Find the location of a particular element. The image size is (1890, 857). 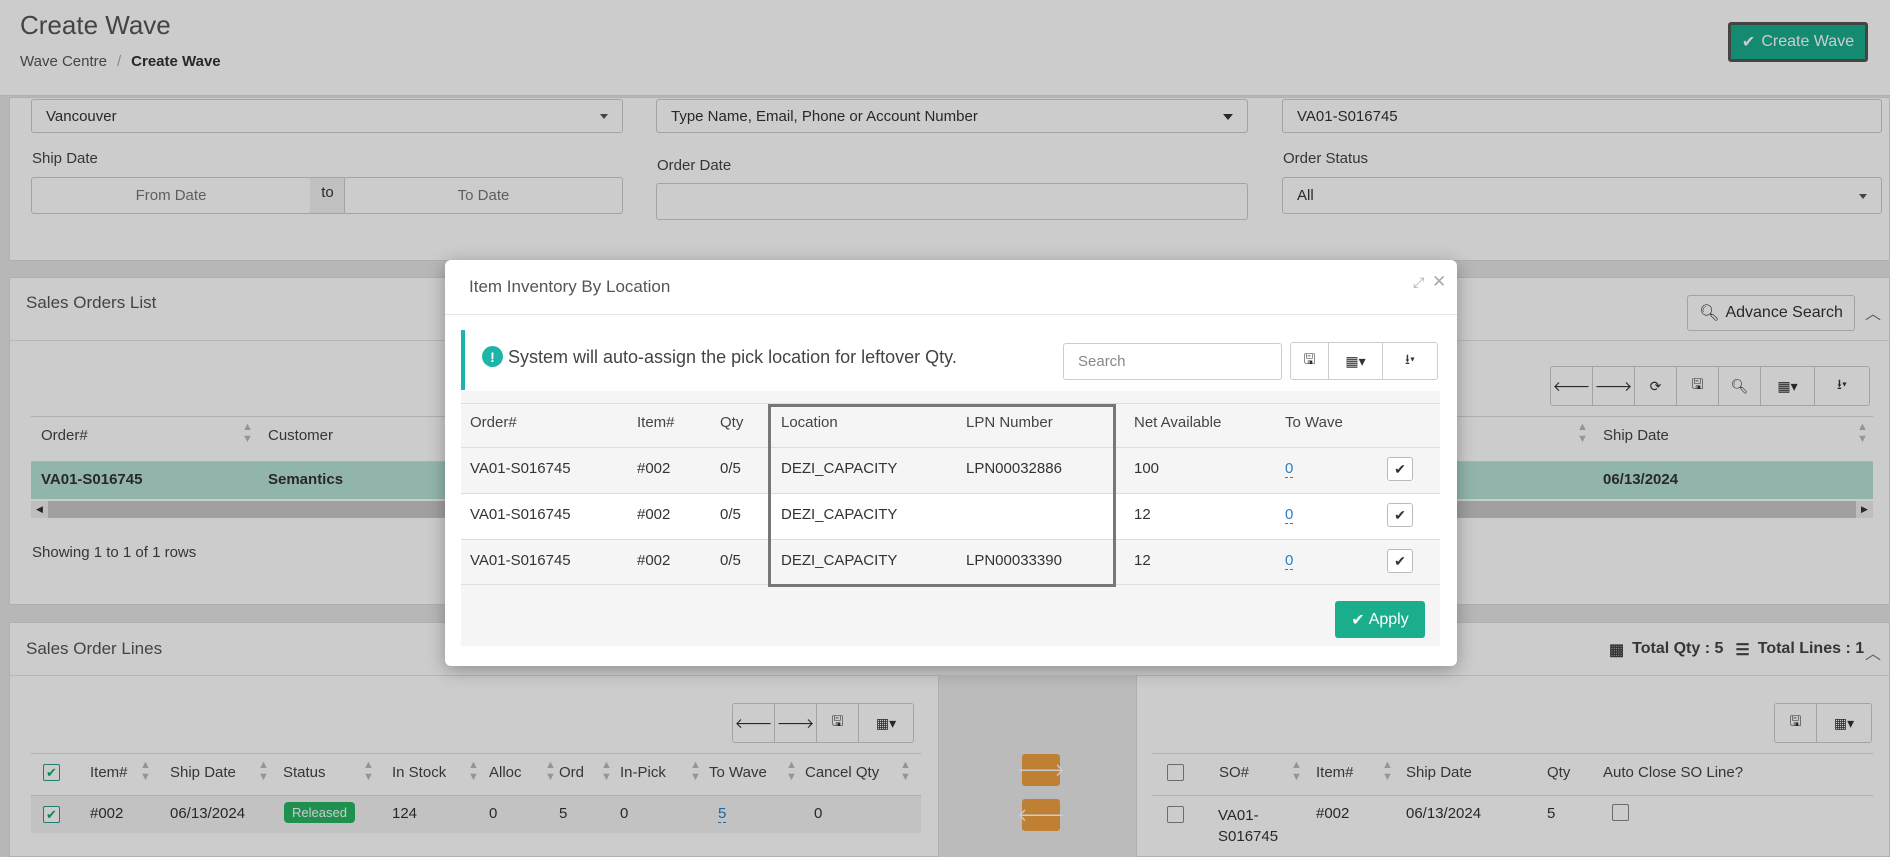

export-icon: ⭳▾ is located at coordinates (1410, 361).